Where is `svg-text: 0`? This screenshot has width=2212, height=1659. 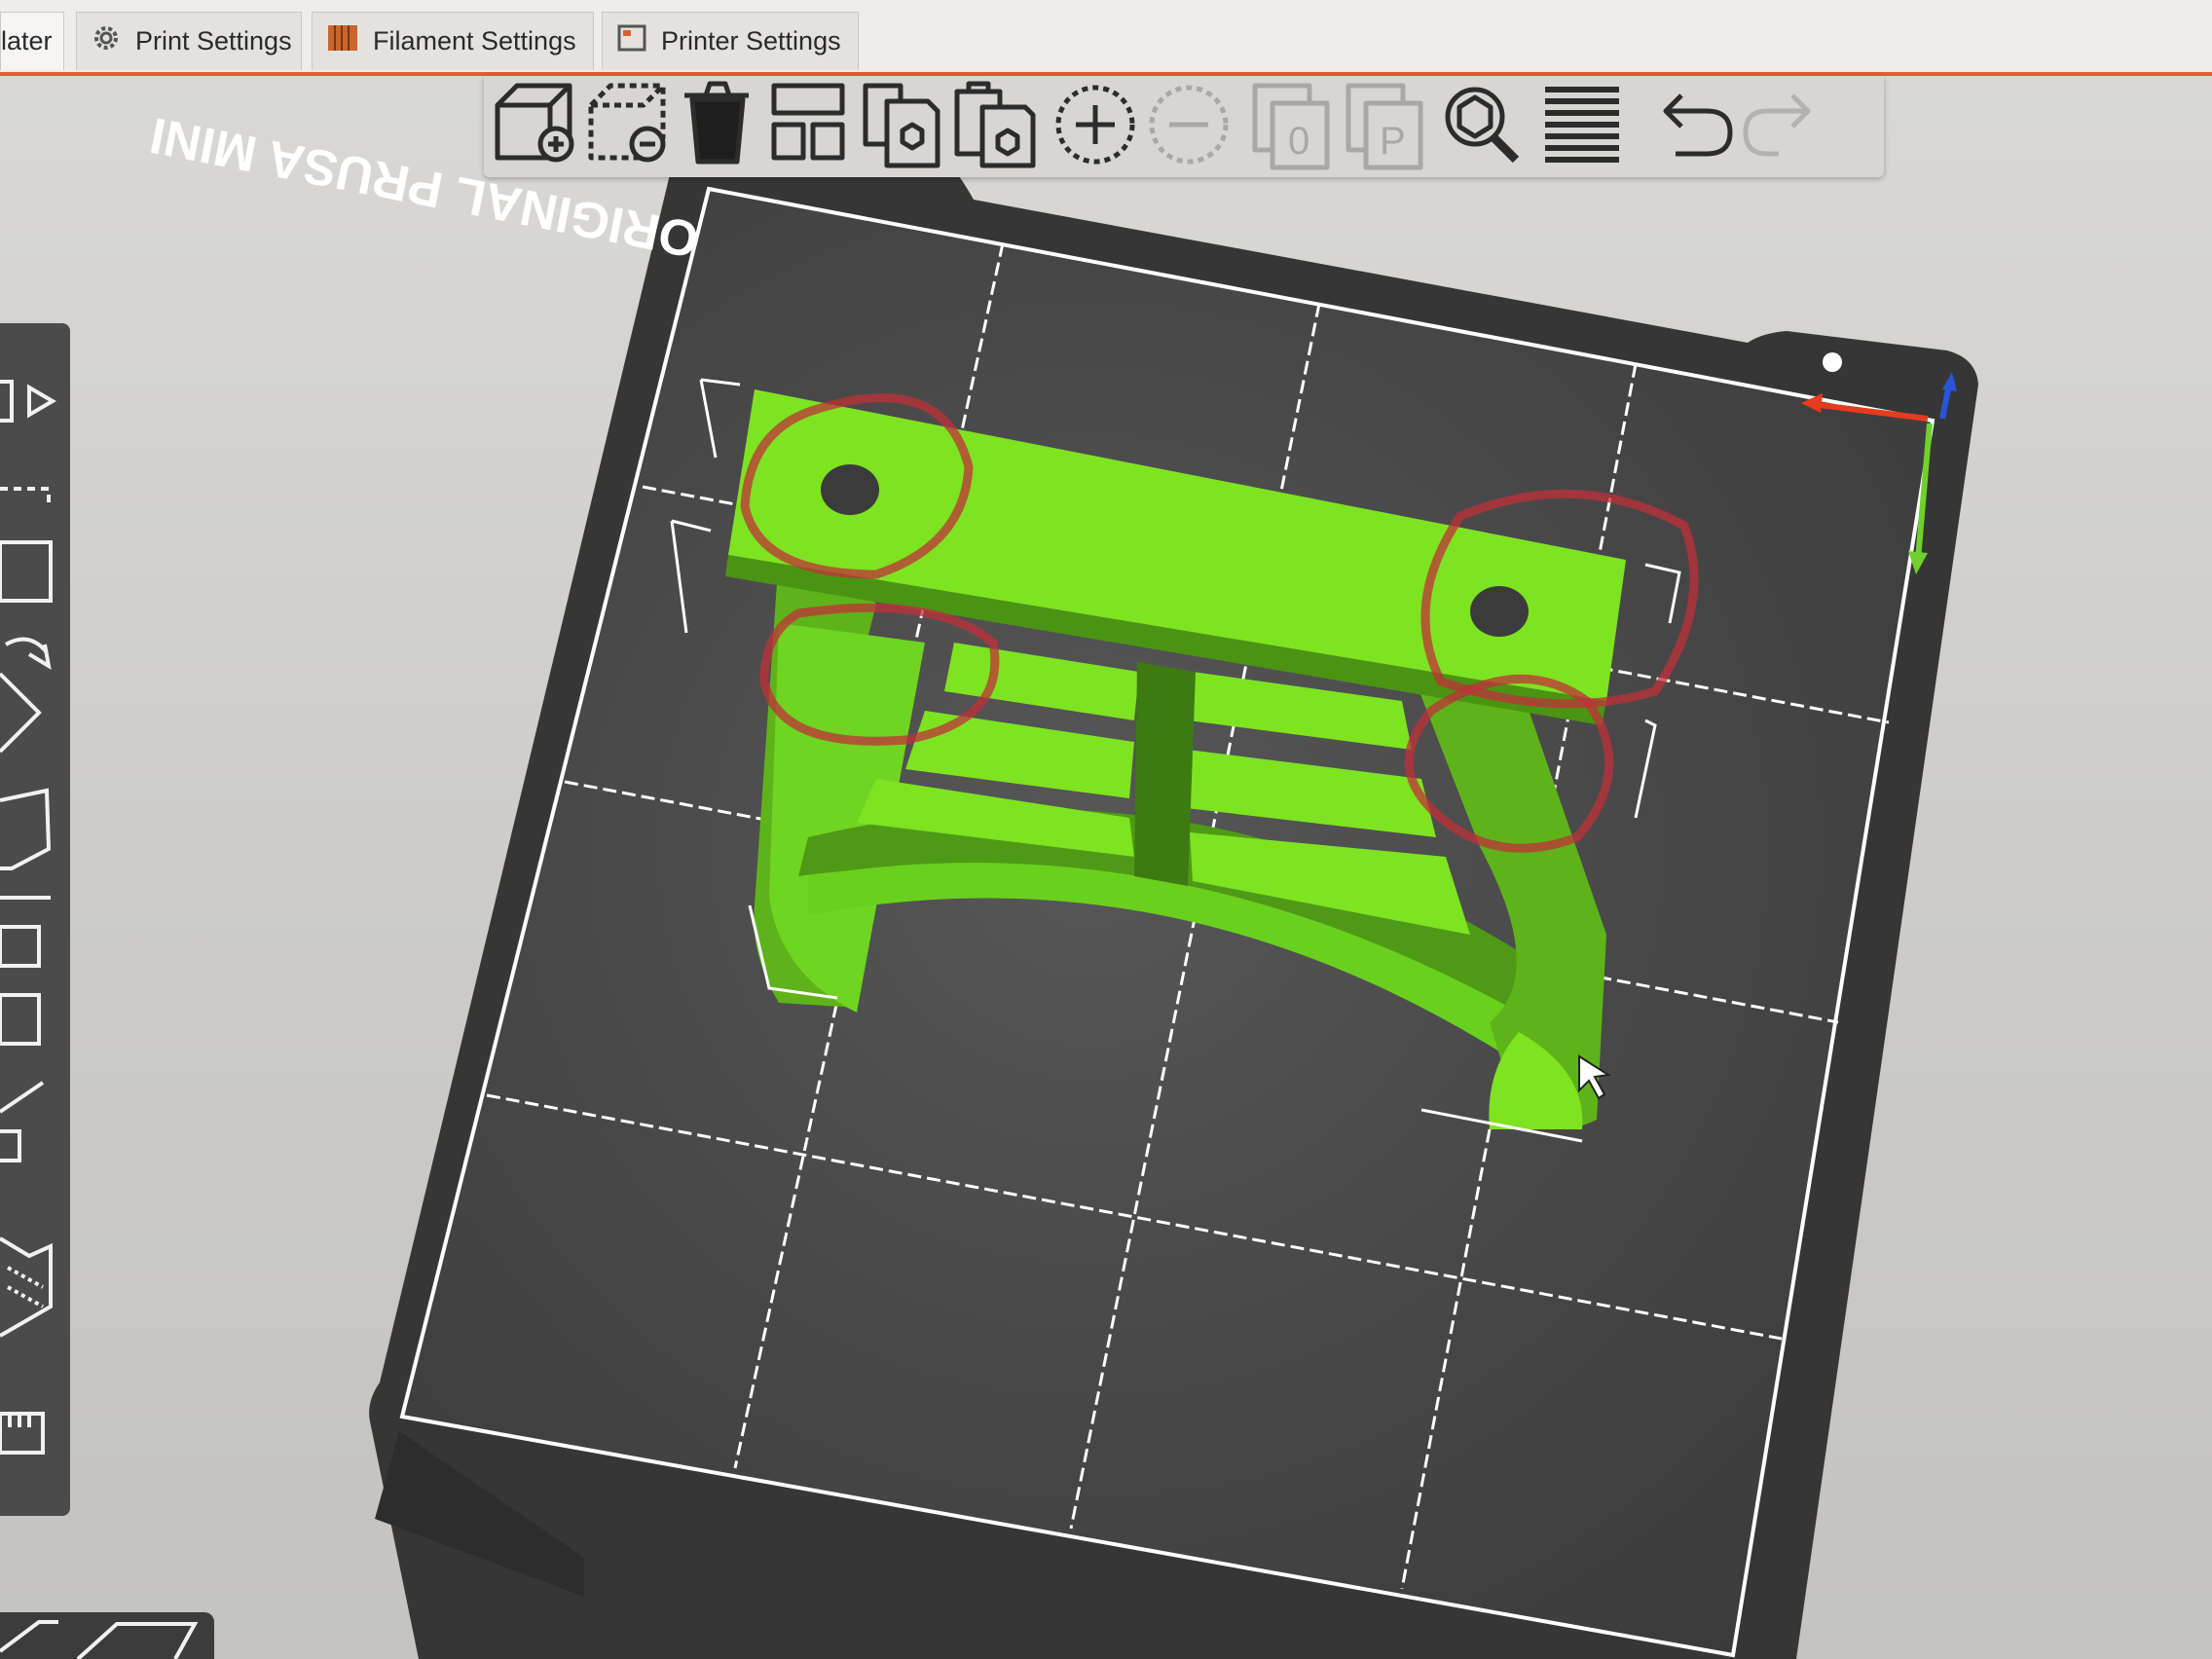
svg-text: 0 is located at coordinates (1298, 141).